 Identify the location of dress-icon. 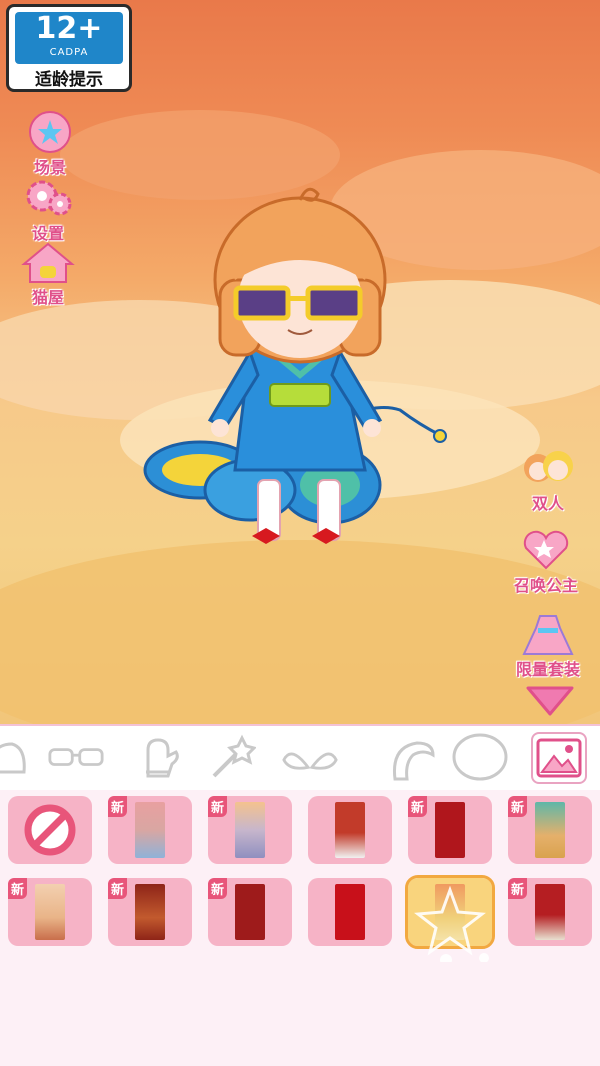
(548, 635).